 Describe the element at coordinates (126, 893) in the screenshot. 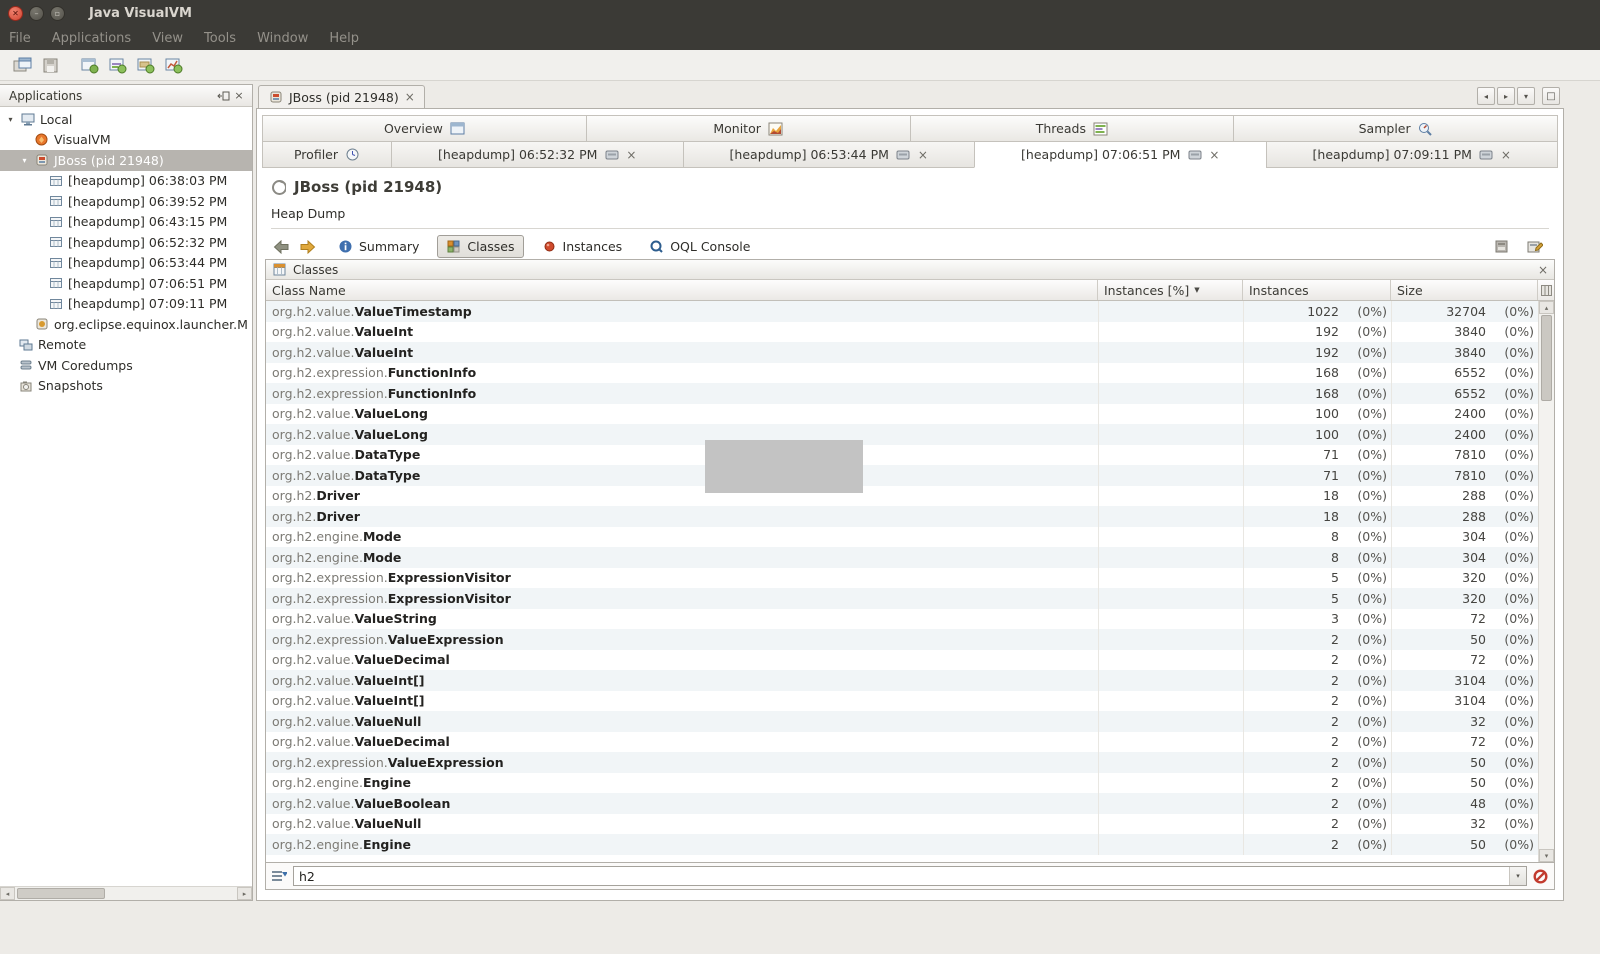

I see `sidebar-horizontal-scrollbar: ◂ ▸` at that location.